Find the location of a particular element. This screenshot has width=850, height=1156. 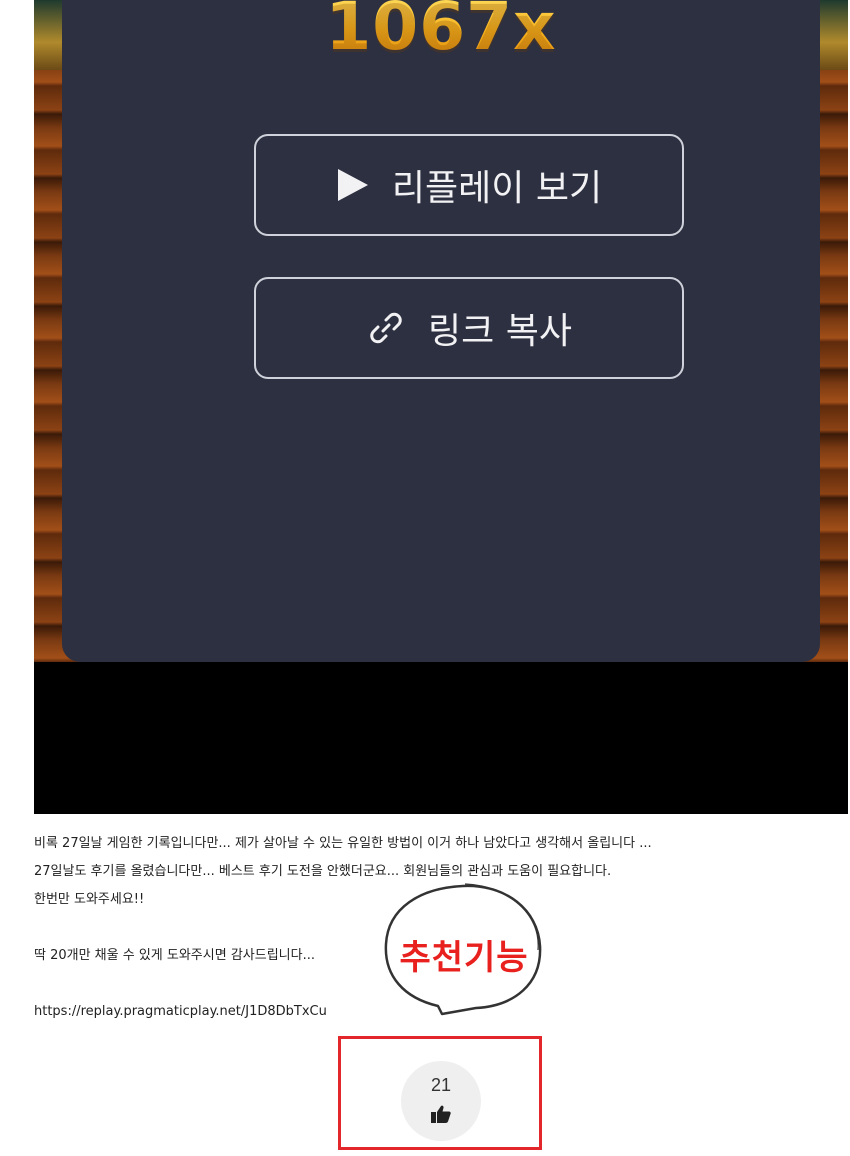

thumbs-up-icon is located at coordinates (441, 1114).